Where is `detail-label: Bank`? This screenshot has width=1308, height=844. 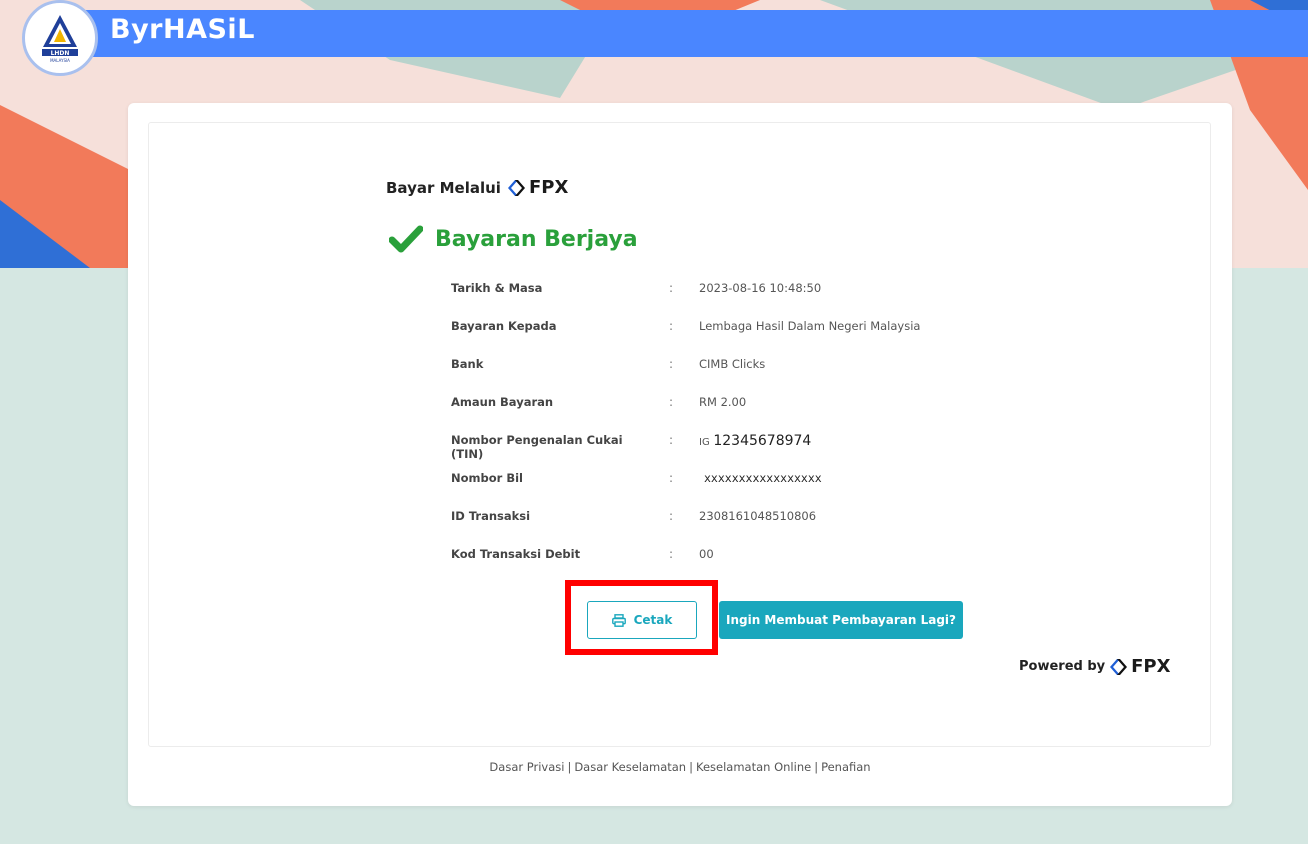
detail-label: Bank is located at coordinates (467, 364).